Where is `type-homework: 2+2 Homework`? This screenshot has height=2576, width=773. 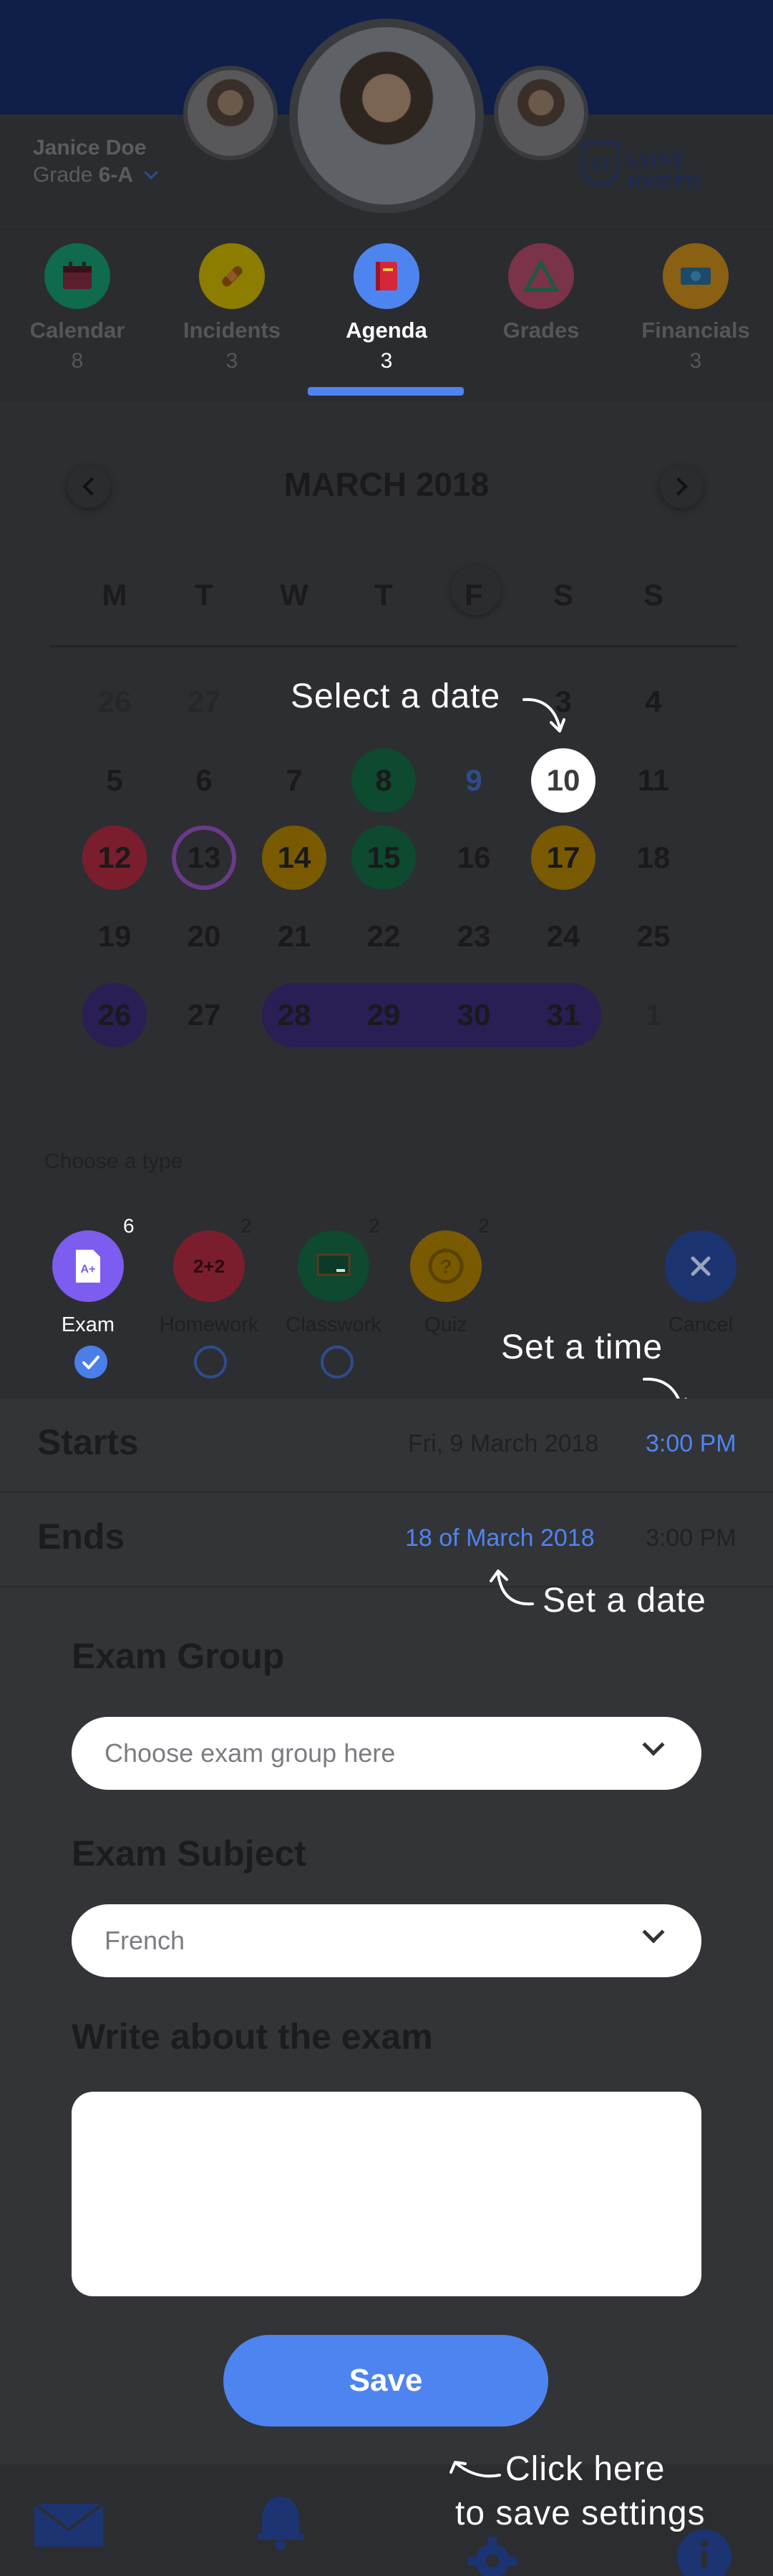 type-homework: 2+2 Homework is located at coordinates (209, 1283).